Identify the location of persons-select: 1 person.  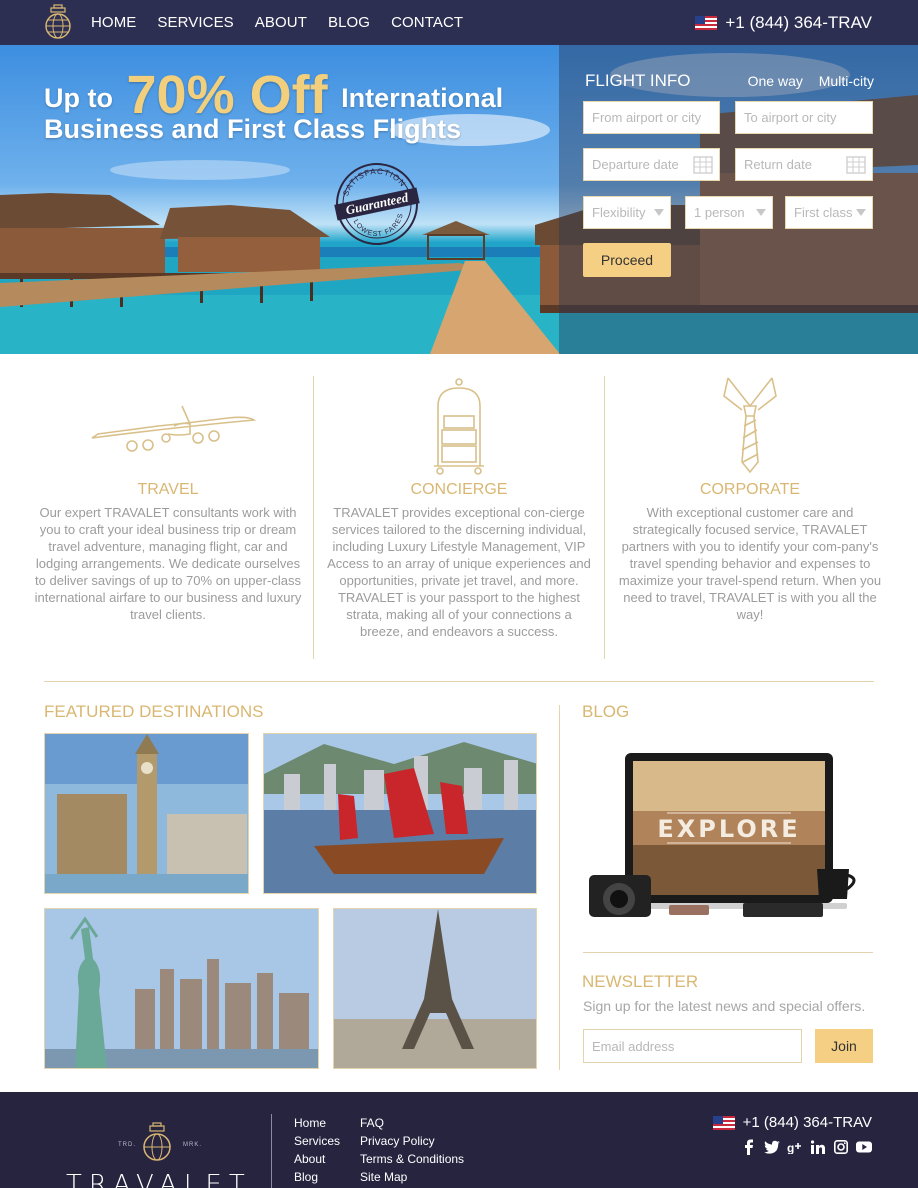
(729, 212).